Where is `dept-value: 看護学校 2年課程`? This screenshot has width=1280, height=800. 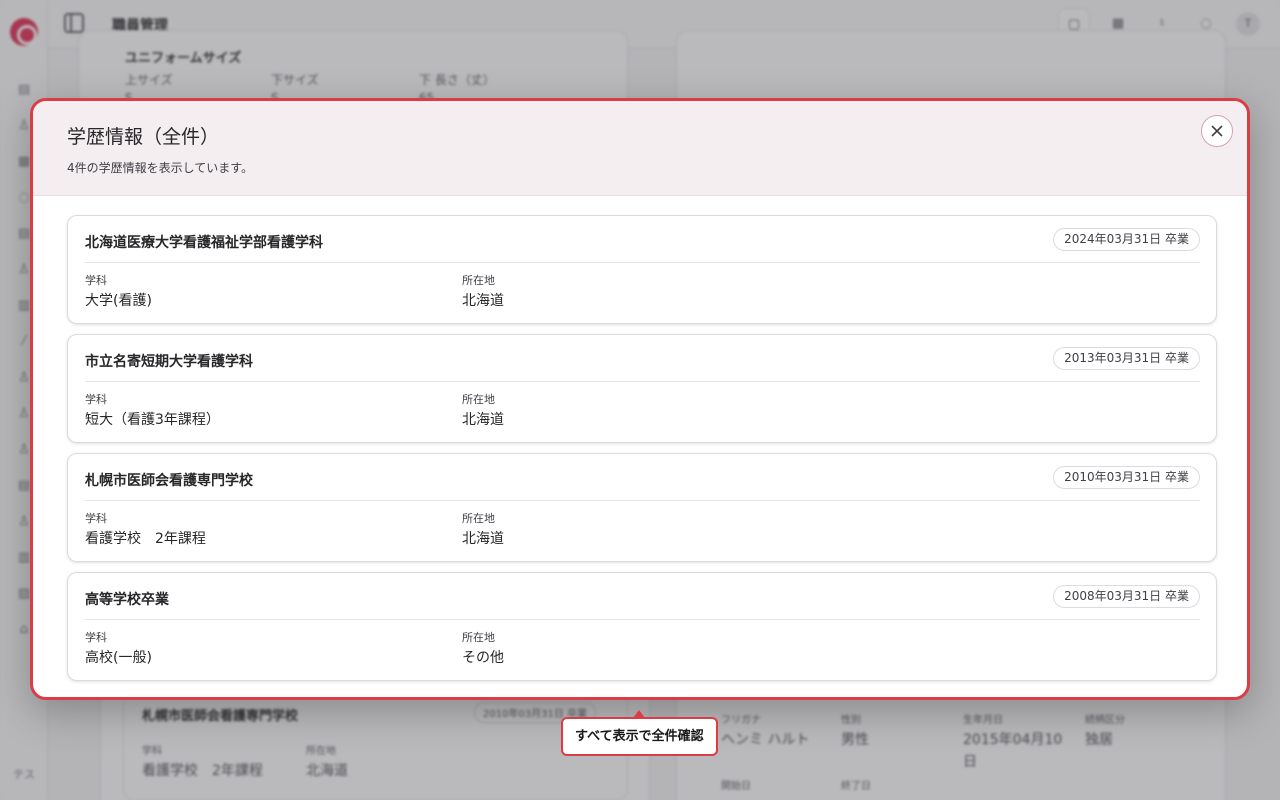
dept-value: 看護学校 2年課程 is located at coordinates (145, 539).